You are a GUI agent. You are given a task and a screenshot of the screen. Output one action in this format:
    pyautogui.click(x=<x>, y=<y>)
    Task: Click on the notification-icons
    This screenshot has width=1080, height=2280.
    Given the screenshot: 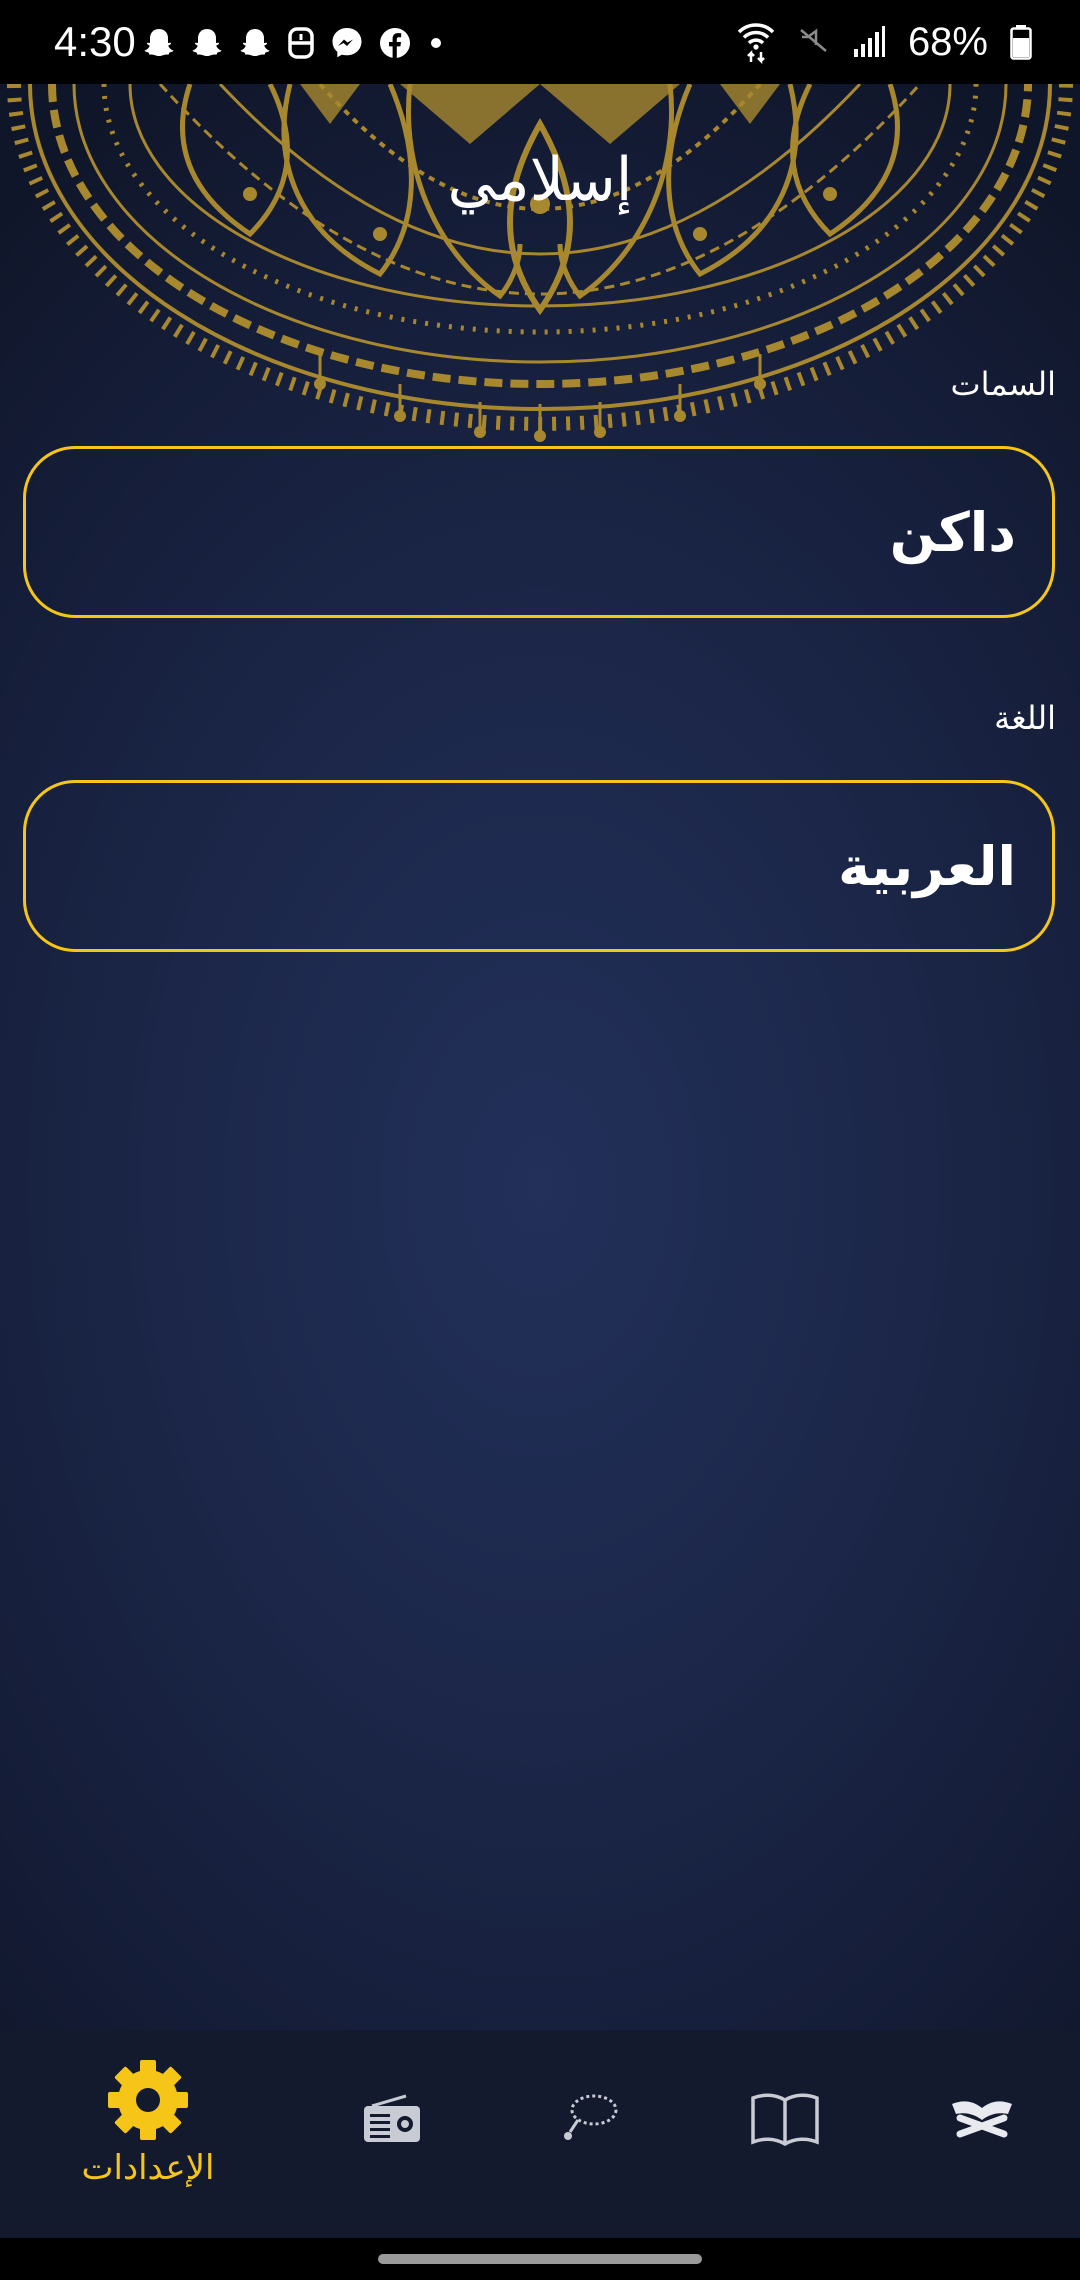 What is the action you would take?
    pyautogui.click(x=294, y=43)
    